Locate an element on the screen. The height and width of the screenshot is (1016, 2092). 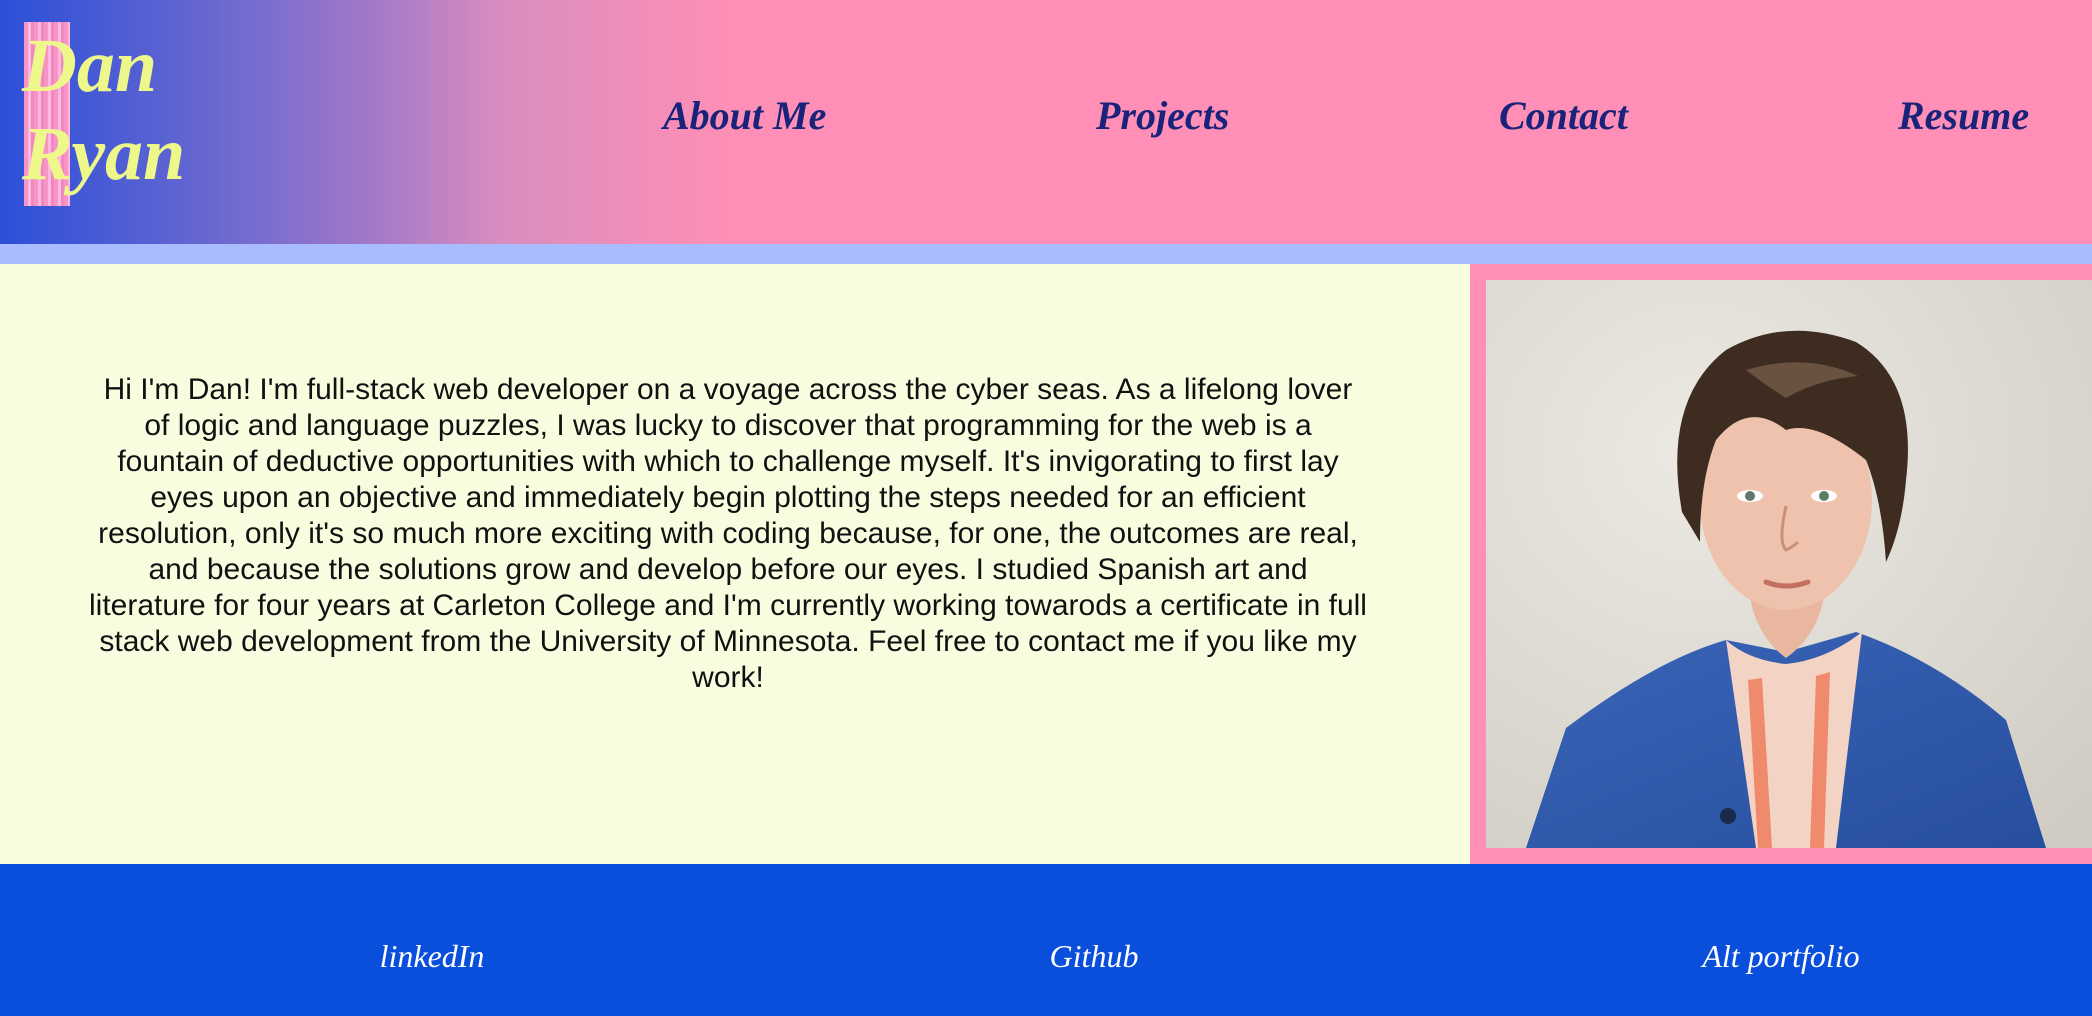
nav-link-resume: Resume is located at coordinates (1963, 116).